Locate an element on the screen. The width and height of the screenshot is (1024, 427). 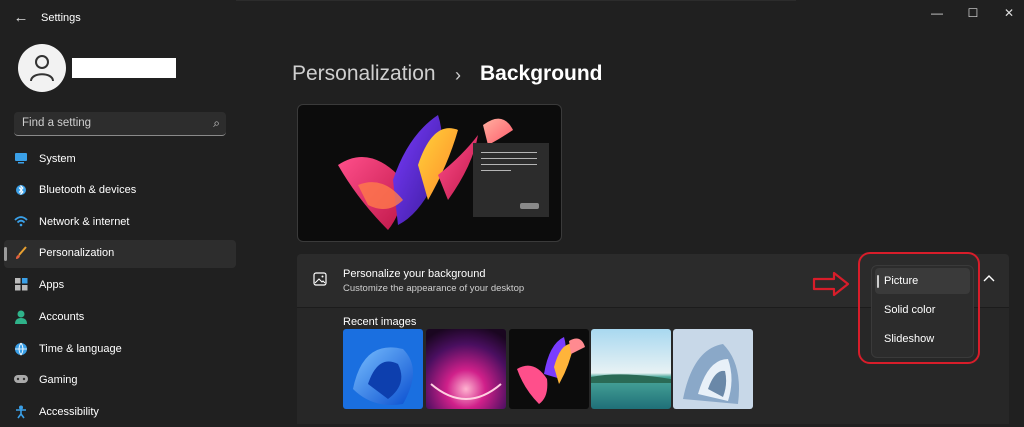
active-indicator is located at coordinates (5, 254).